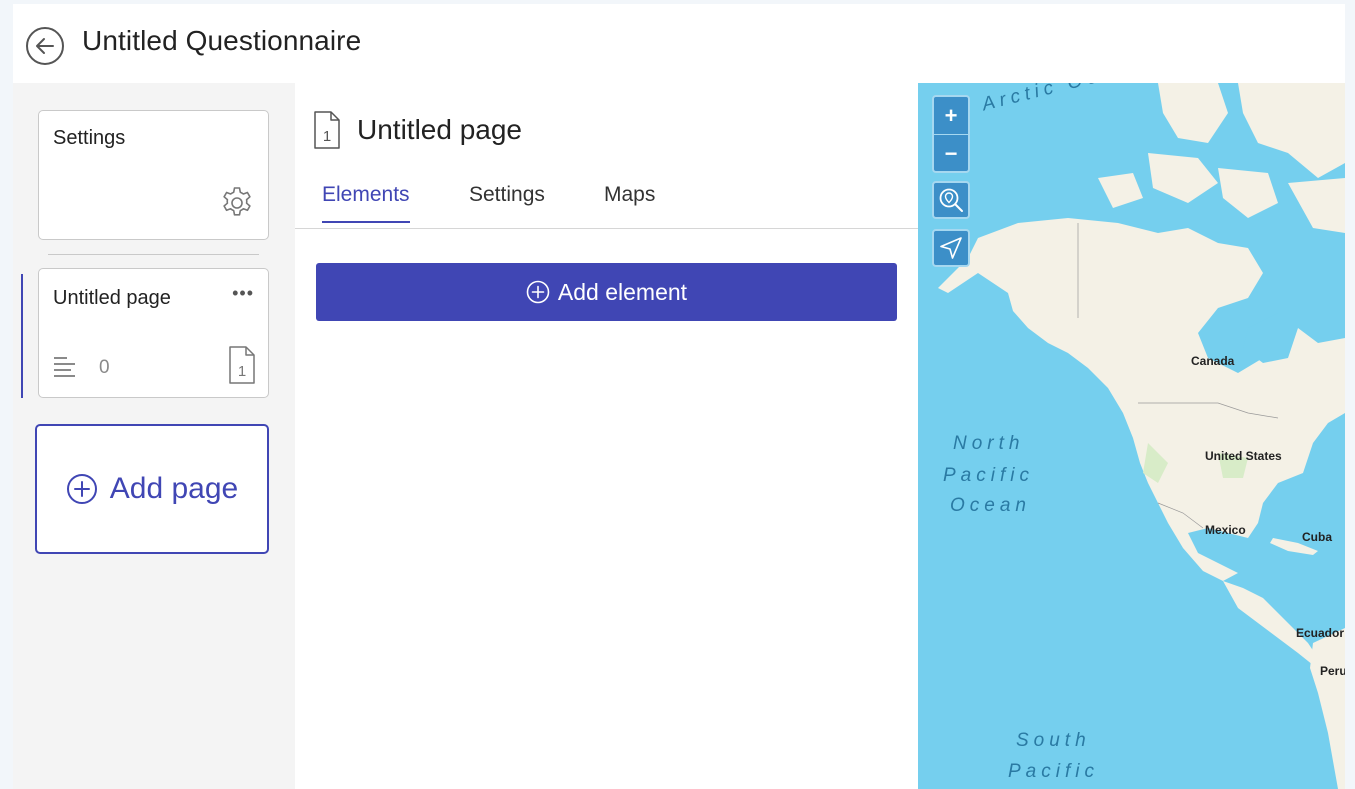 This screenshot has width=1355, height=789. Describe the element at coordinates (622, 291) in the screenshot. I see `add-element-label: Add element` at that location.